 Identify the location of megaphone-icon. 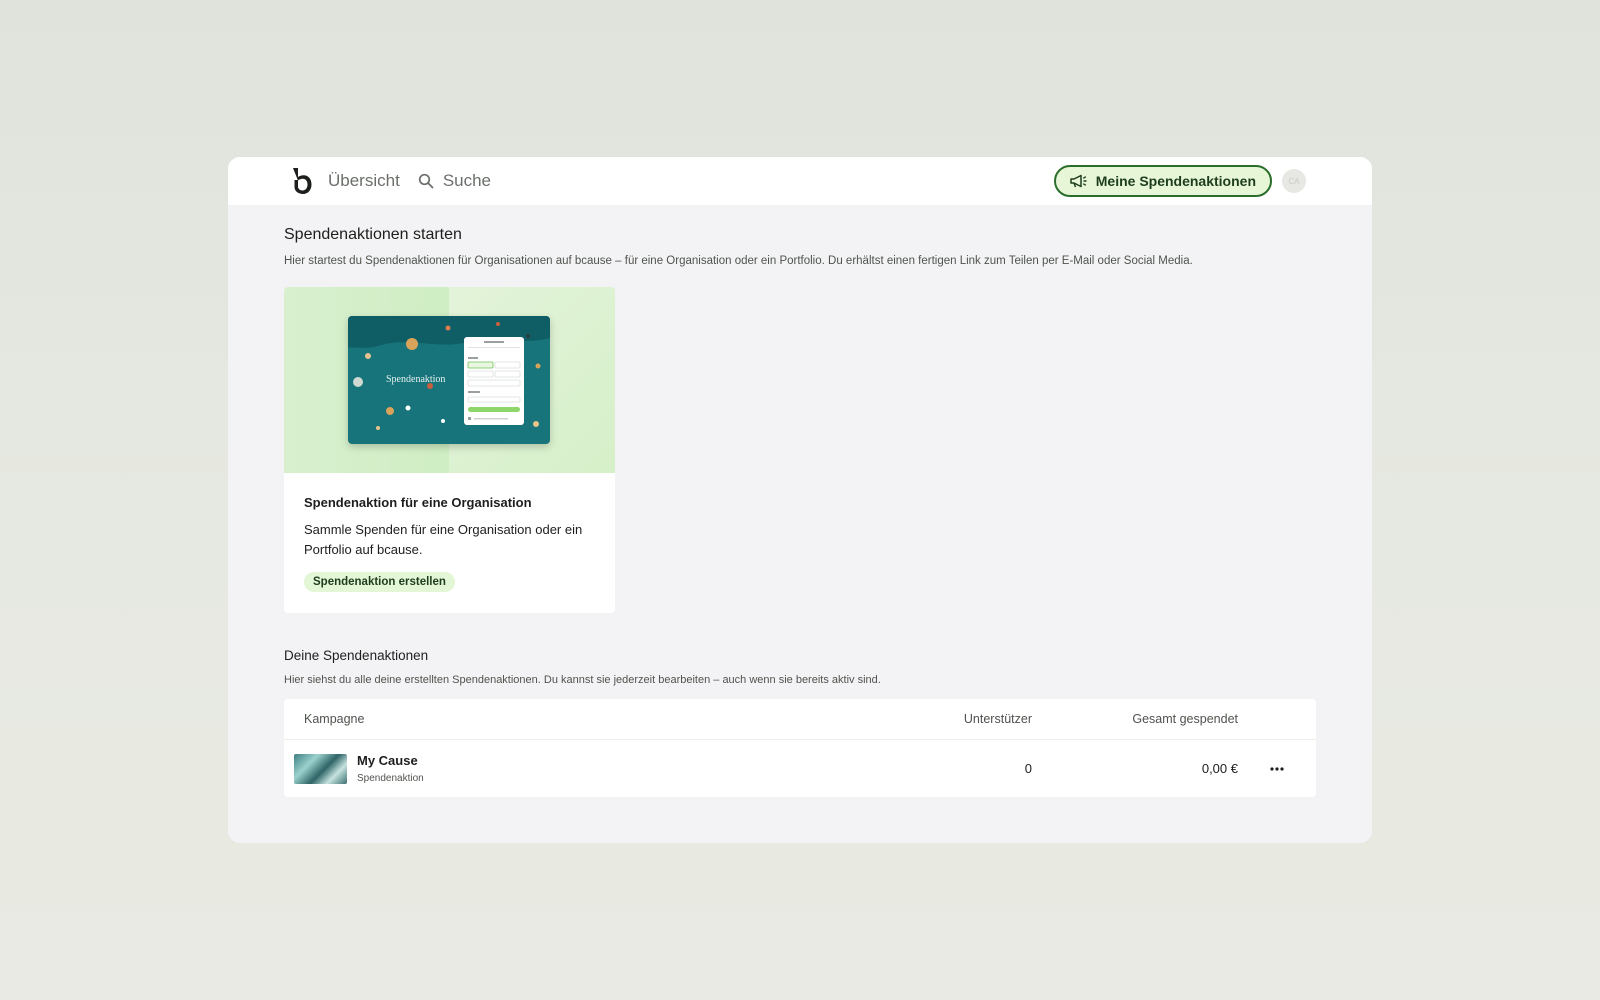
(1079, 181).